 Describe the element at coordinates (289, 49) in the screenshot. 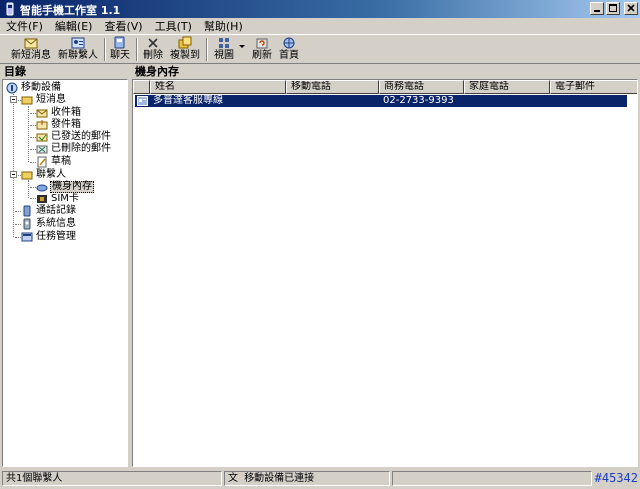

I see `home-button: 首頁` at that location.